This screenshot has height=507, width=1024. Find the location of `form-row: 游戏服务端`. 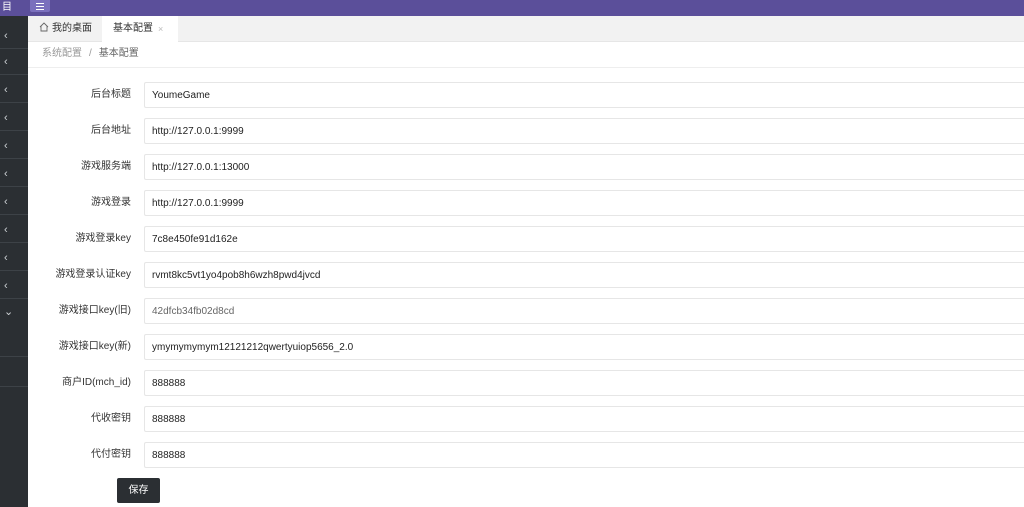

form-row: 游戏服务端 is located at coordinates (526, 167).